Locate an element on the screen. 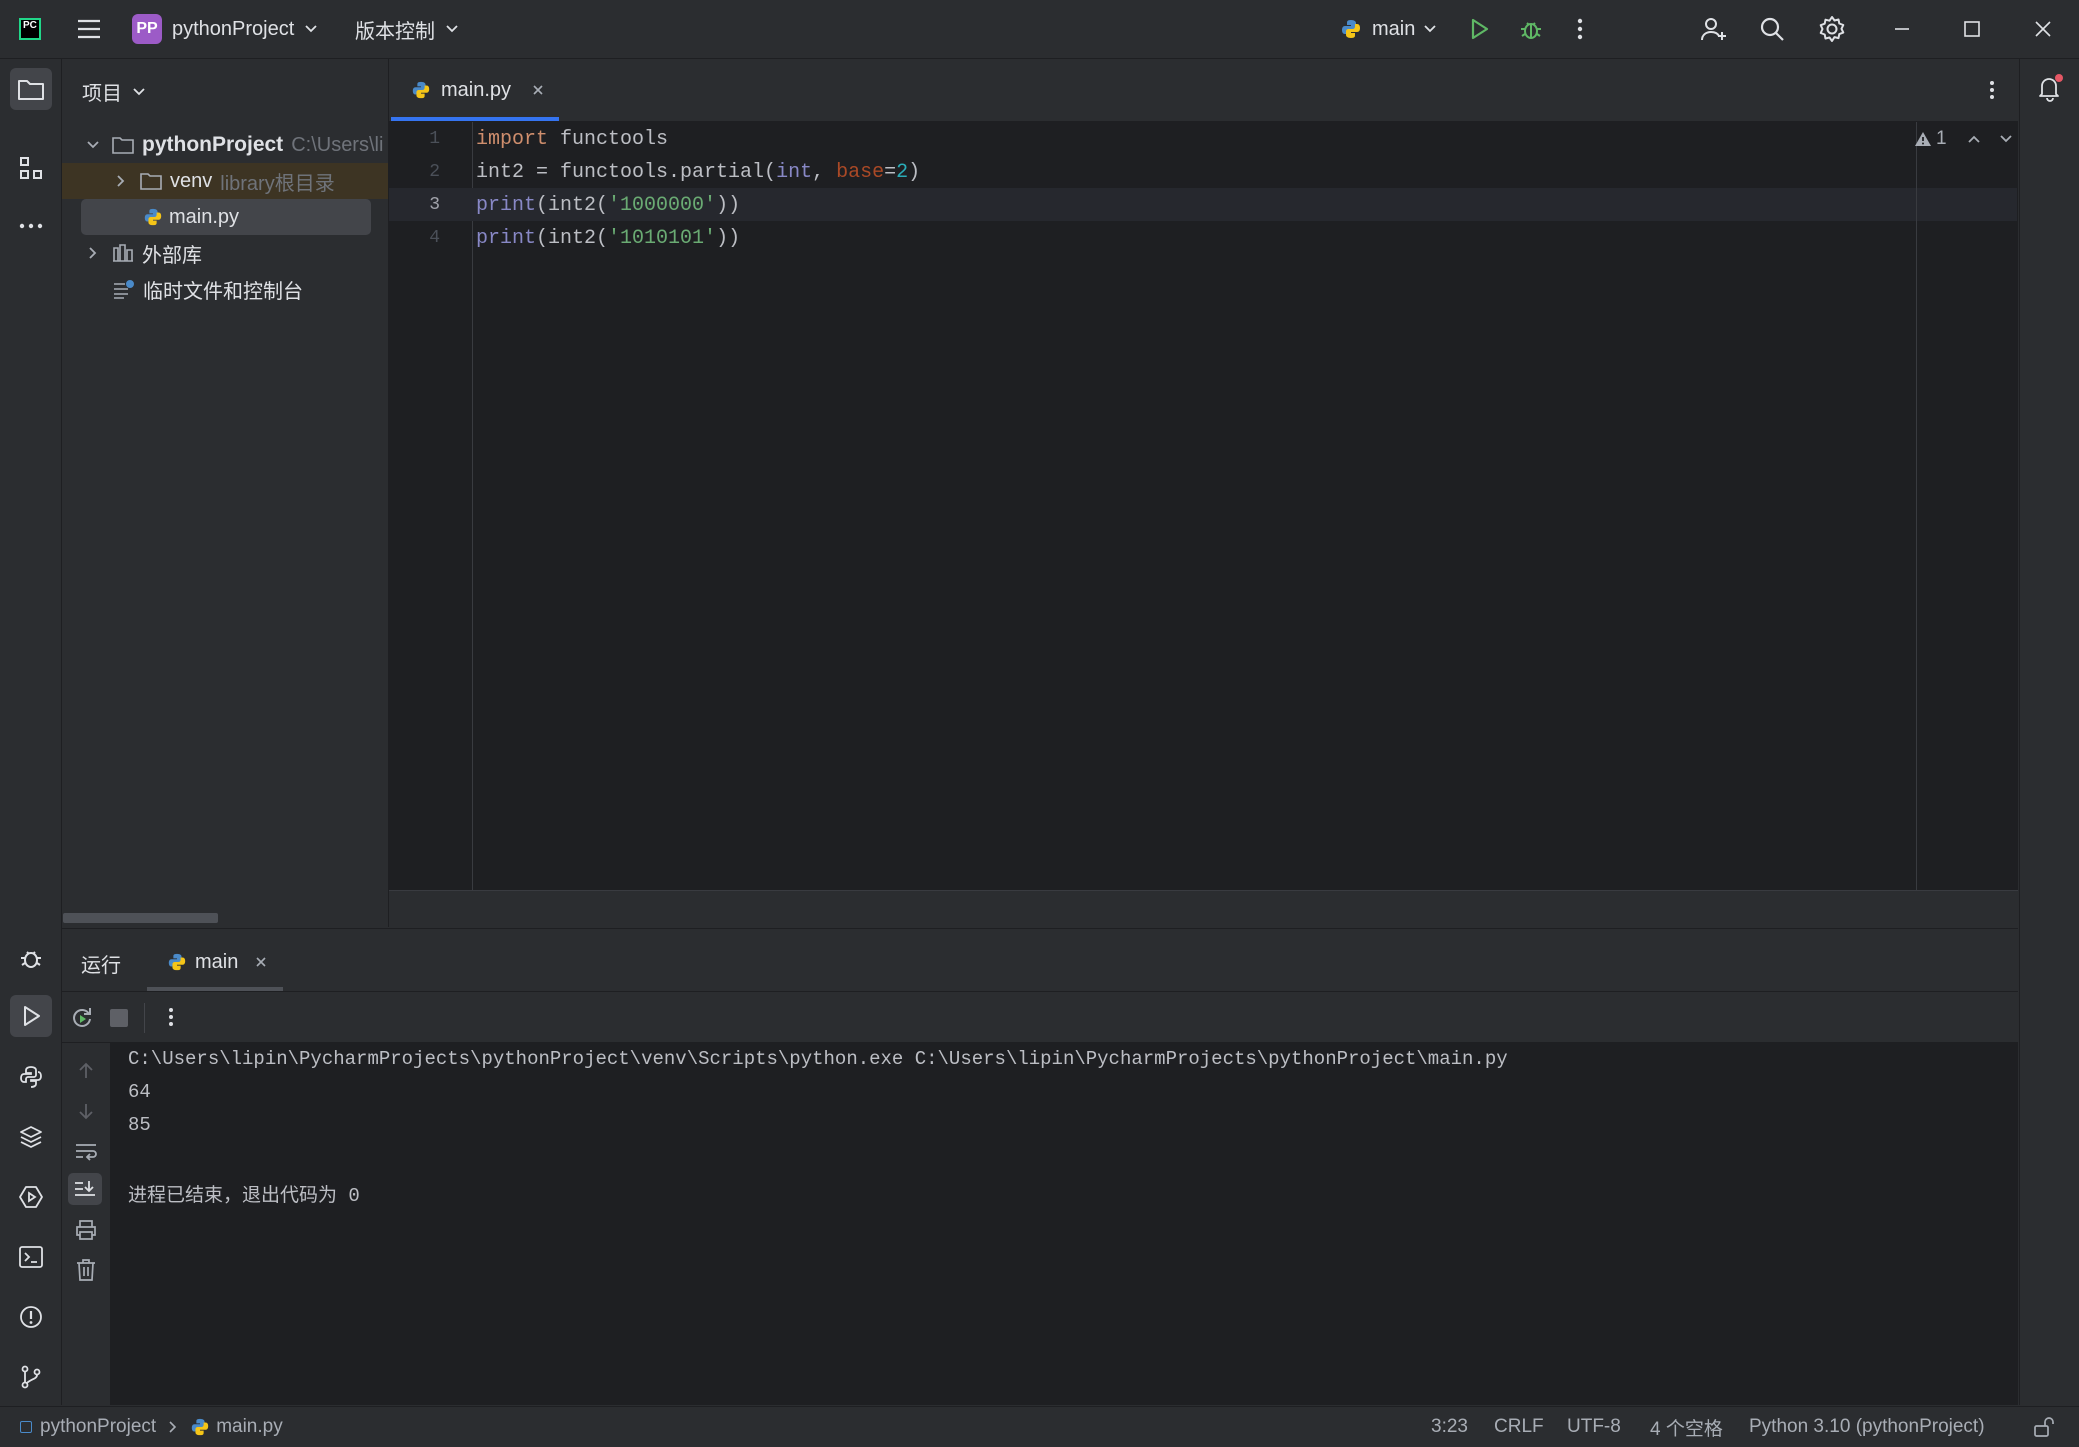 This screenshot has width=2079, height=1447. notifications-button is located at coordinates (2050, 88).